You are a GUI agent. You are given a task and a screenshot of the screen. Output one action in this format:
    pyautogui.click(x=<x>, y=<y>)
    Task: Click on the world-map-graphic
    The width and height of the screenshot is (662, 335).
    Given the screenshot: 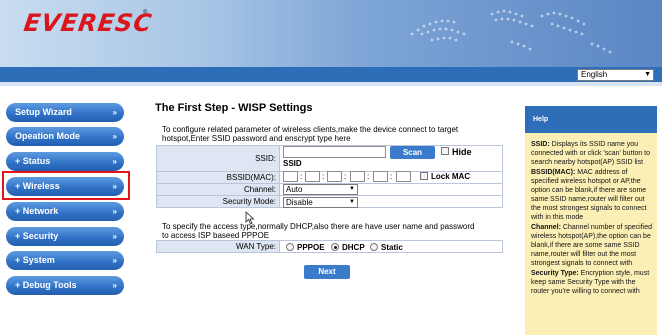 What is the action you would take?
    pyautogui.click(x=511, y=31)
    